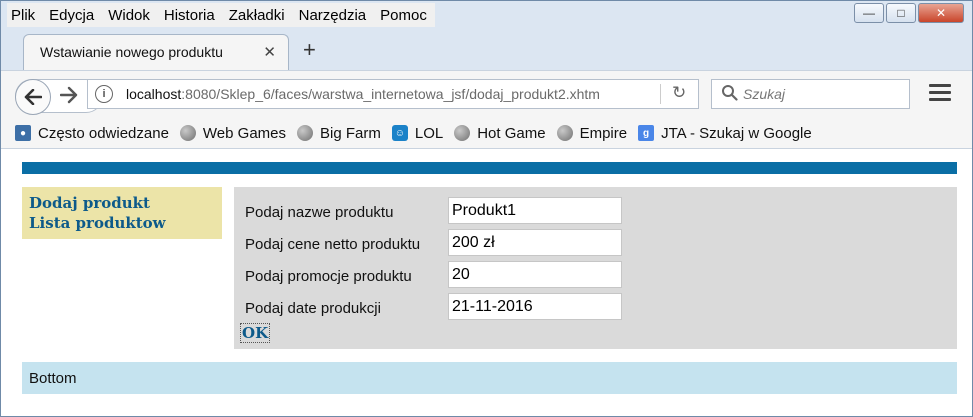 The width and height of the screenshot is (973, 417). I want to click on input-data, so click(535, 306).